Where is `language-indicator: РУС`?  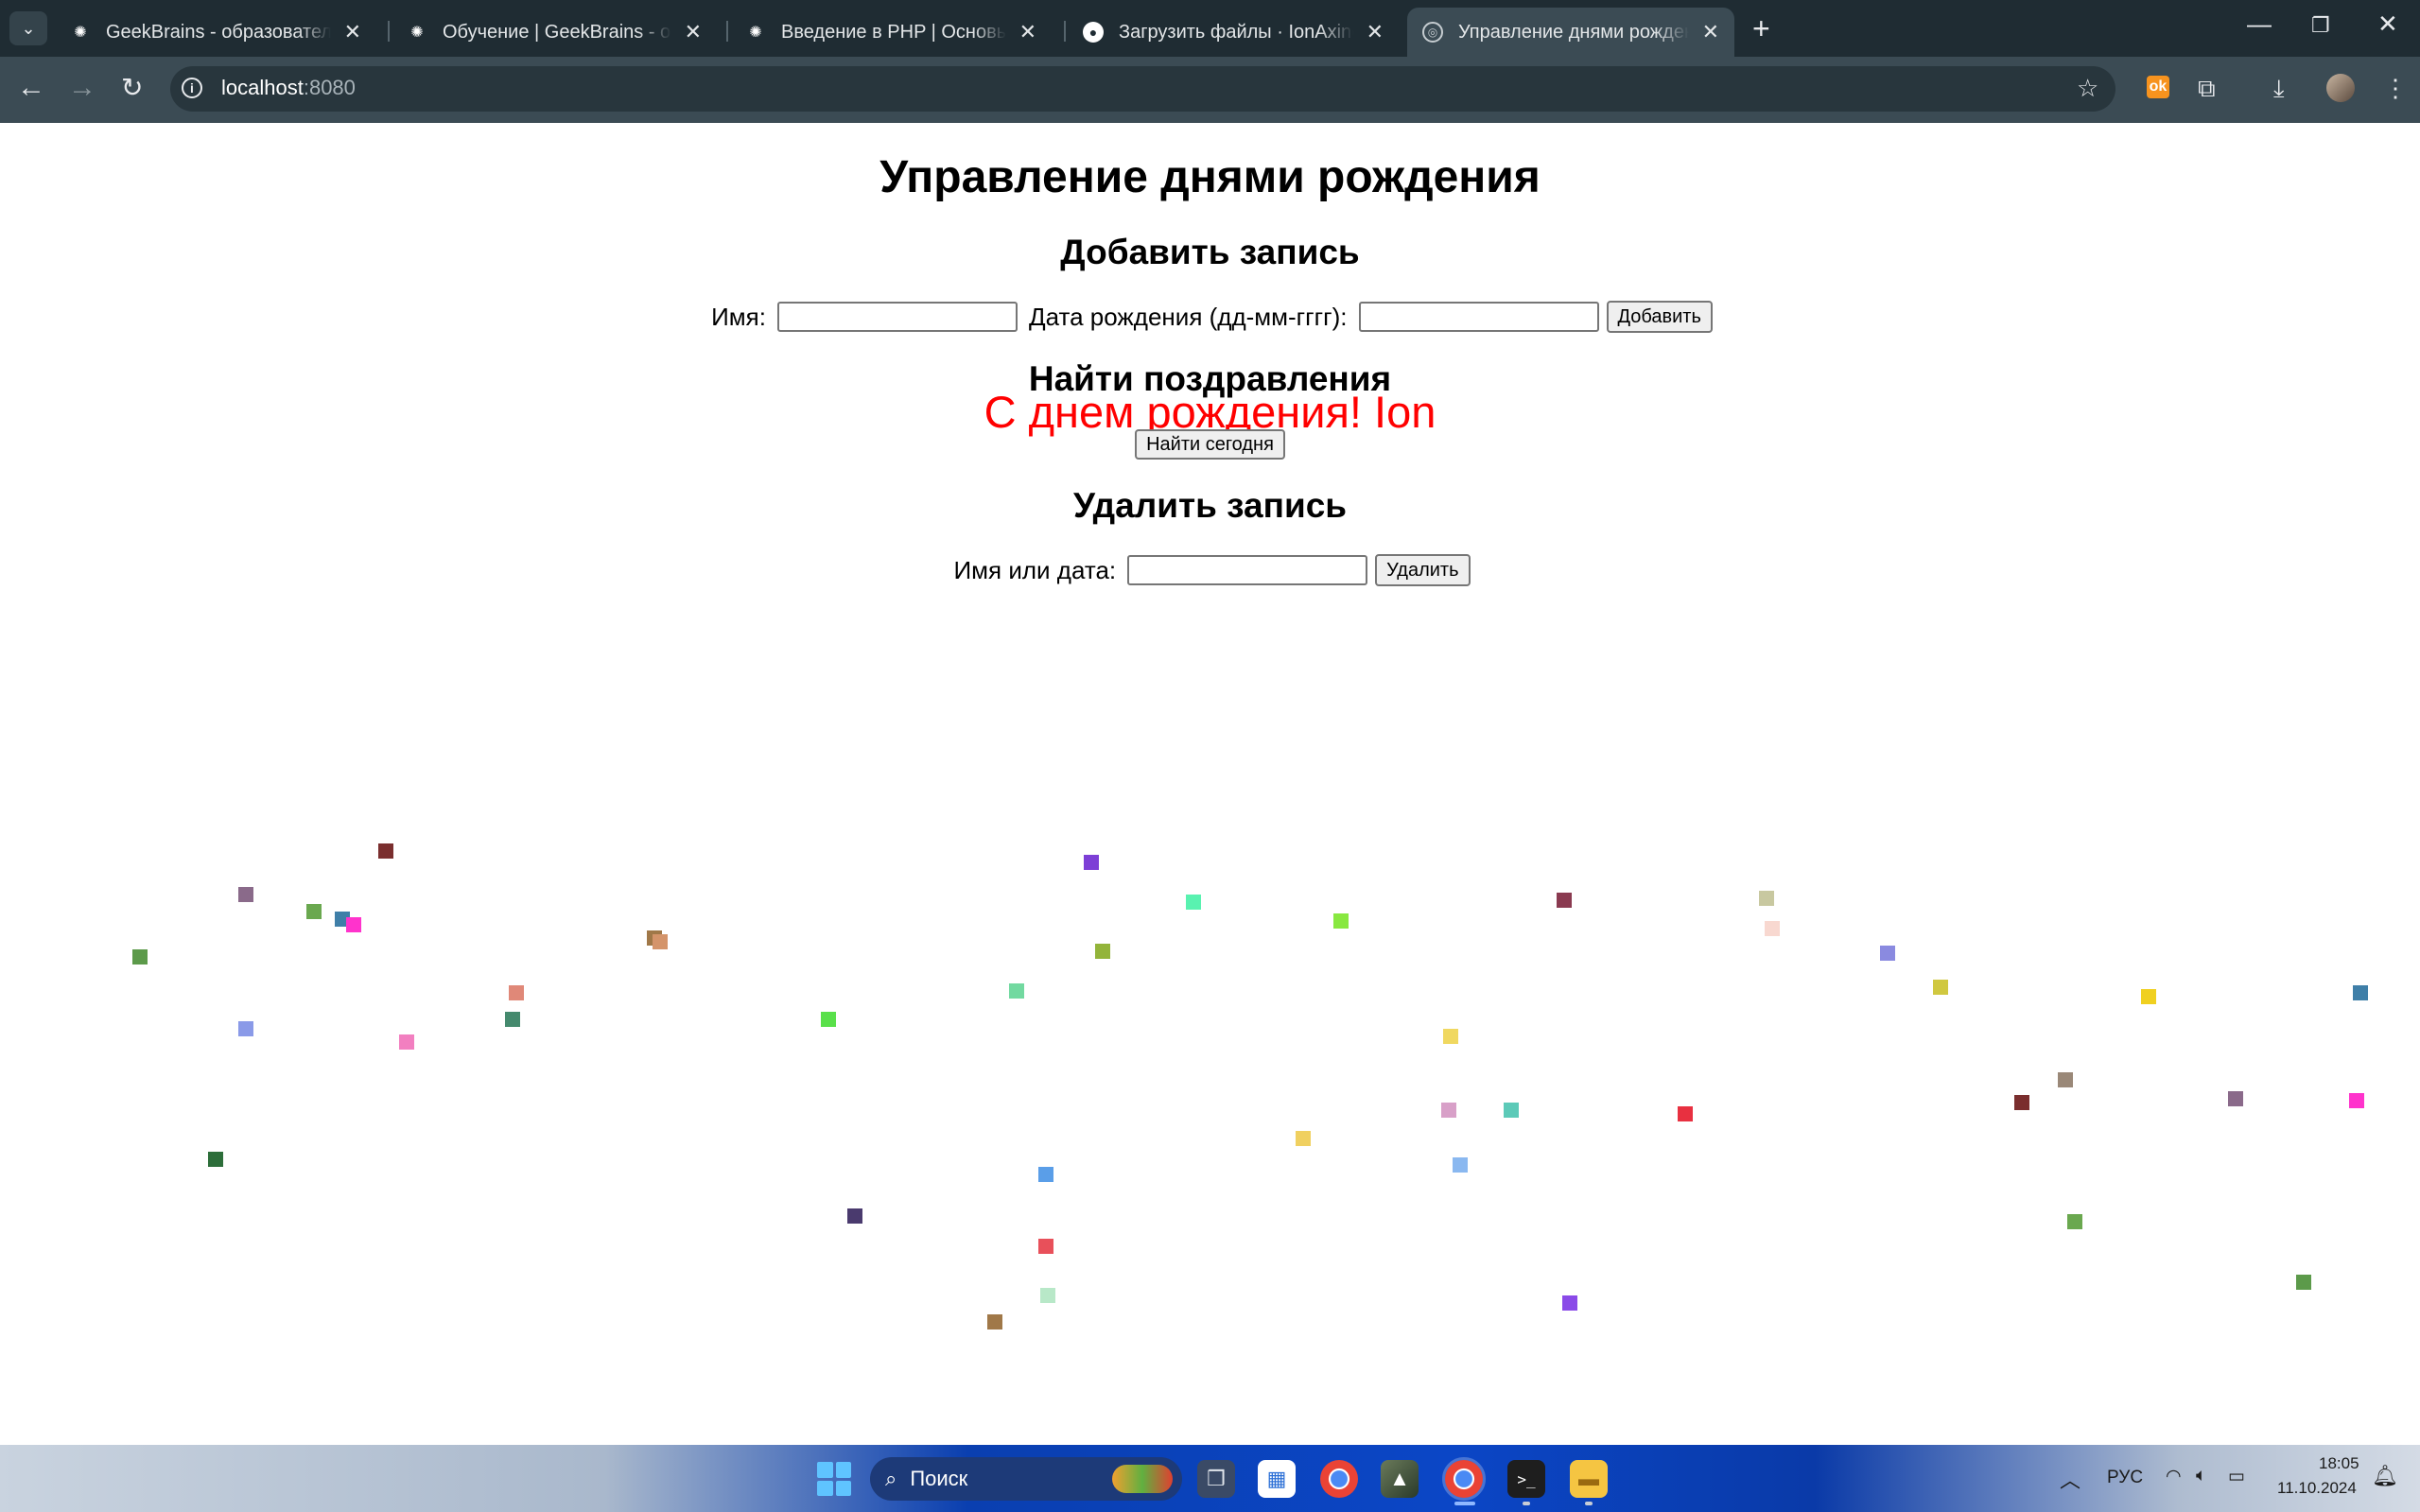
language-indicator: РУС is located at coordinates (2125, 1478).